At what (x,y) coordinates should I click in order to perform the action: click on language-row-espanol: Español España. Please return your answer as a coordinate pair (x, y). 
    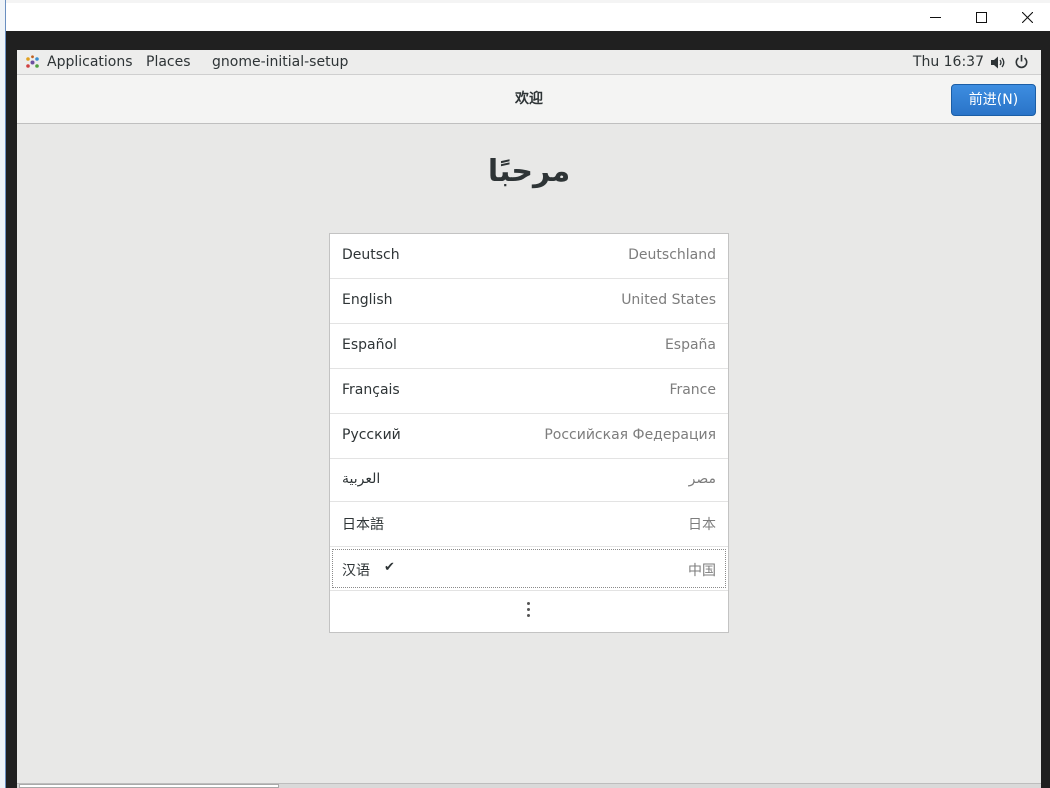
    Looking at the image, I should click on (529, 346).